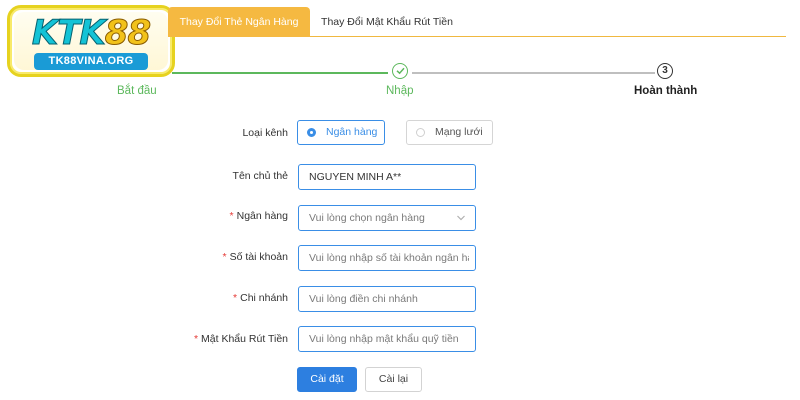  I want to click on branch-input, so click(389, 299).